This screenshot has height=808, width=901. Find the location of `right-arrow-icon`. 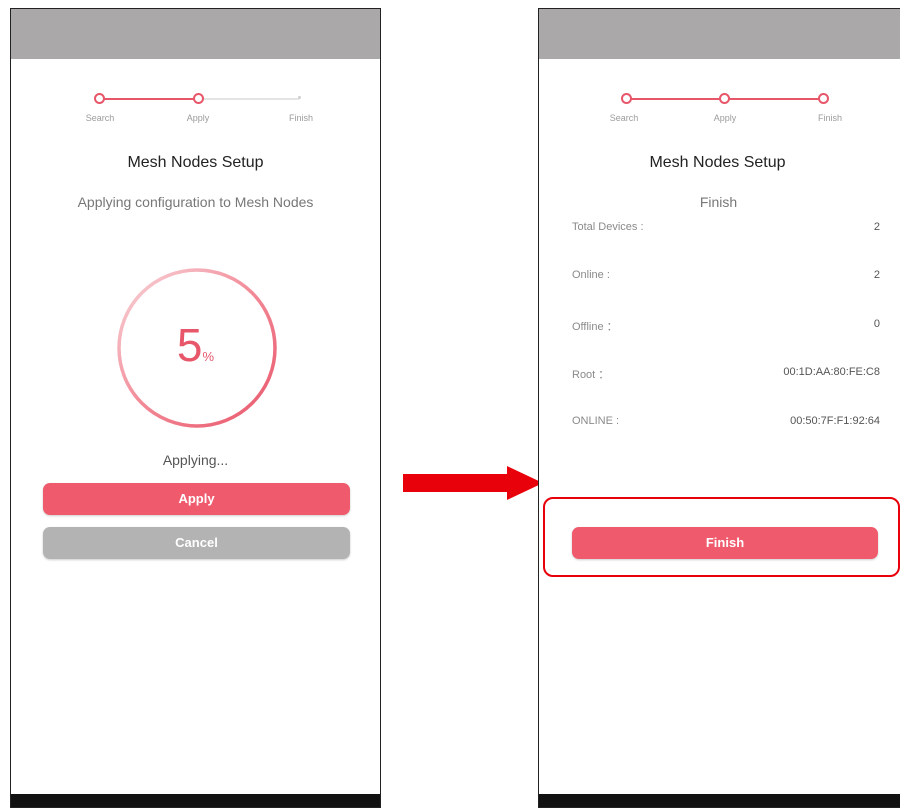

right-arrow-icon is located at coordinates (473, 483).